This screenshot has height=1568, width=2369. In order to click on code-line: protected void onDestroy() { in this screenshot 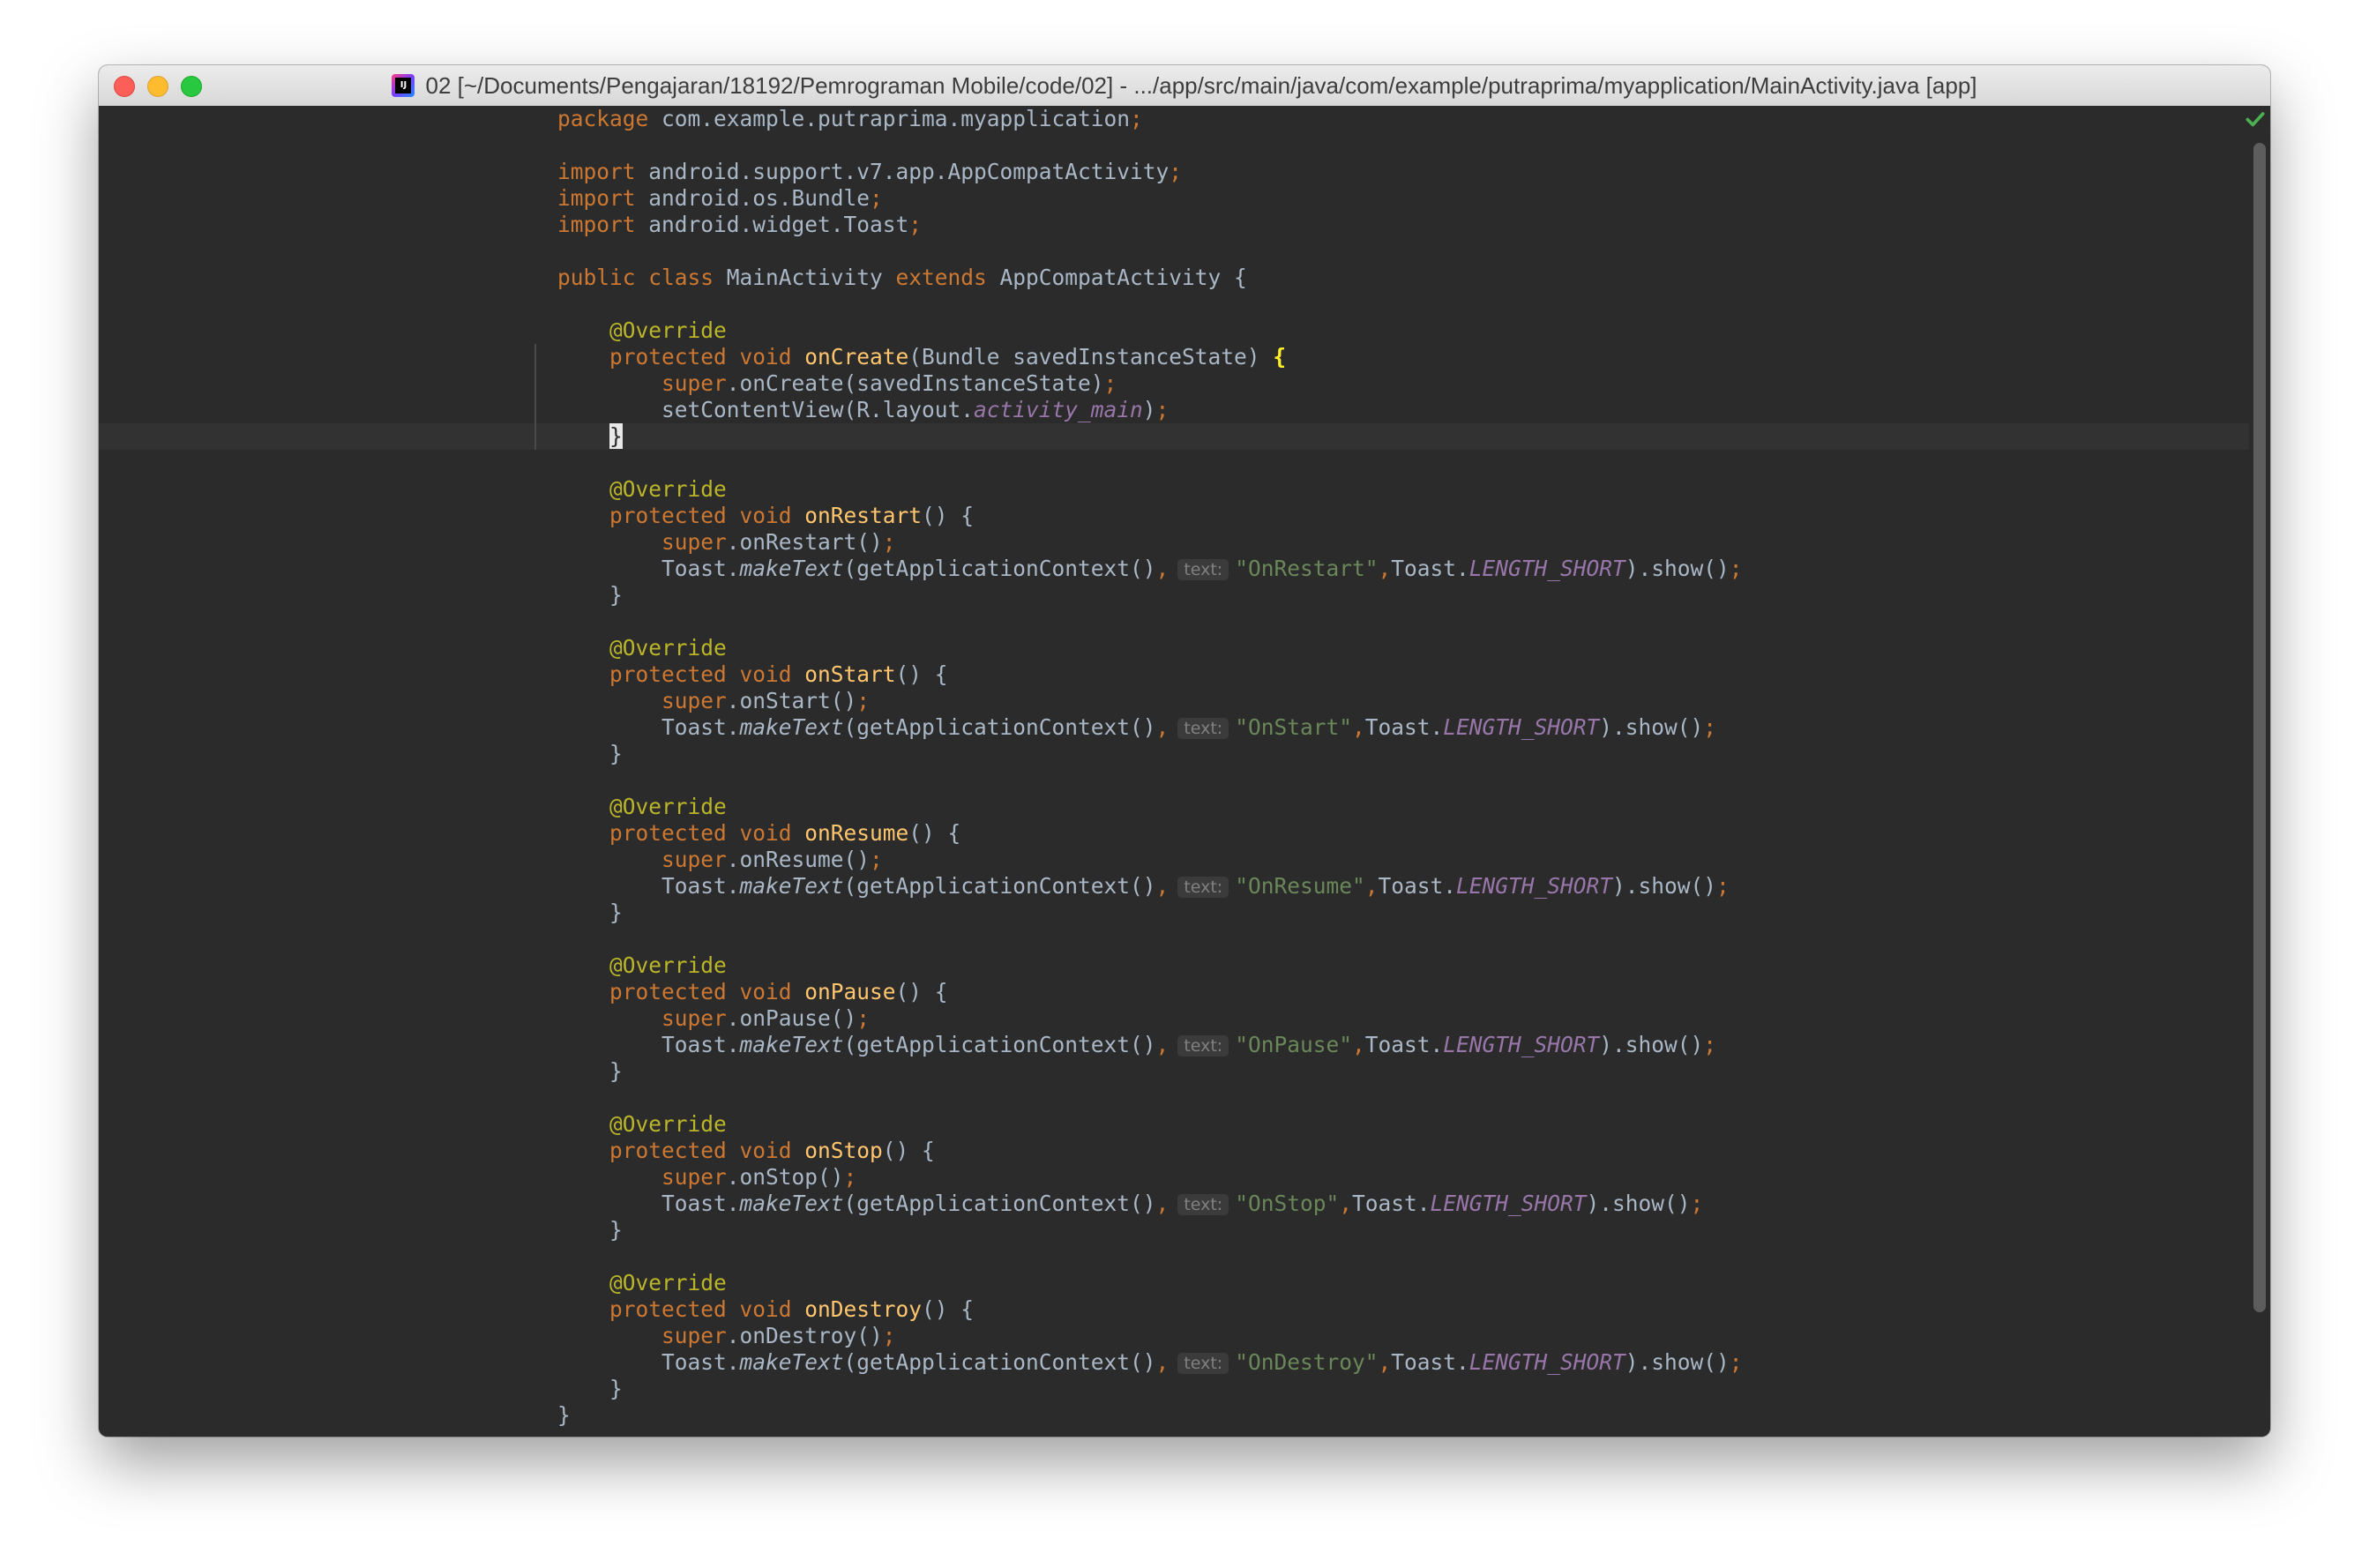, I will do `click(1150, 1309)`.